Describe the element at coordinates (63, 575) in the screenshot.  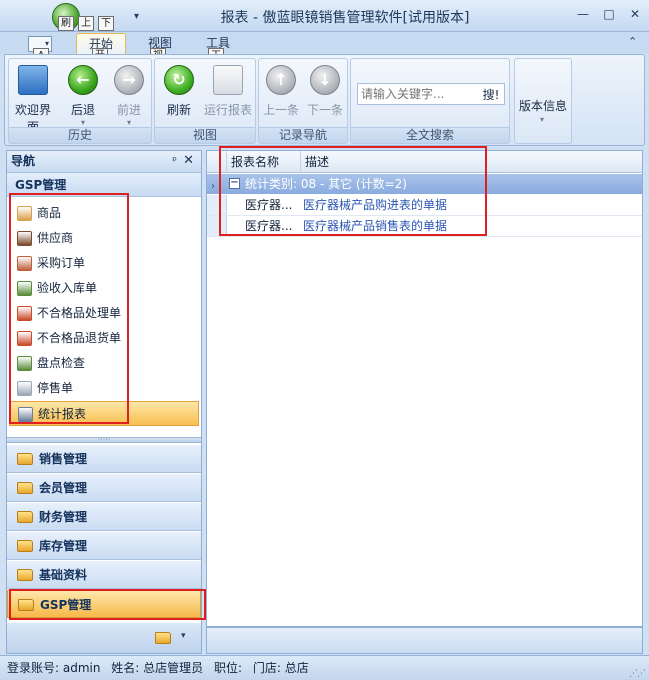
I see `nav-group-label: 基础资料` at that location.